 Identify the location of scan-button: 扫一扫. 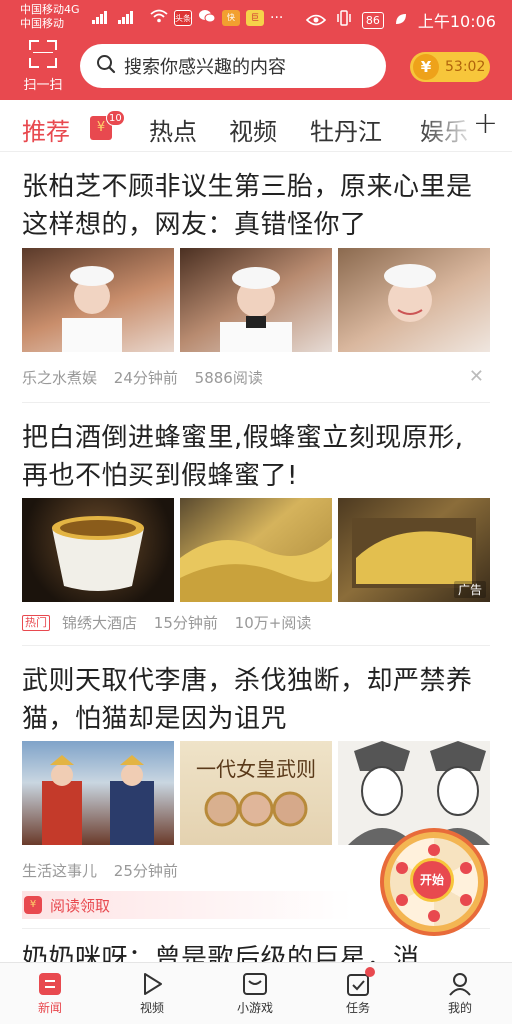
(43, 67).